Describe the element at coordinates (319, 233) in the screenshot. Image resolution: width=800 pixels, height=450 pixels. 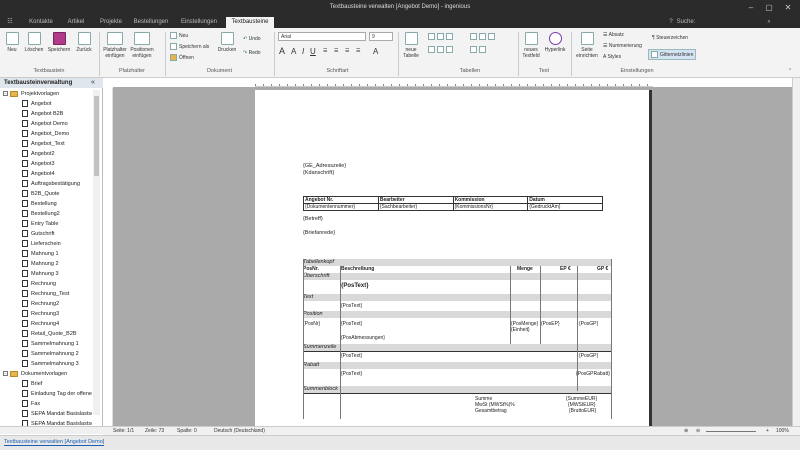
I see `salutation-line: {Briefanrede}` at that location.